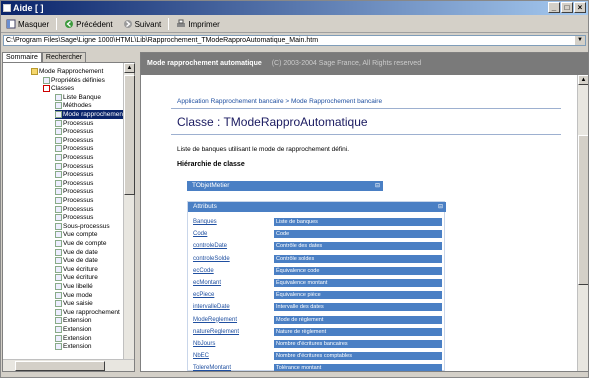 This screenshot has height=378, width=589. I want to click on attribute-row: ecPiece Équivalence pièce, so click(317, 295).